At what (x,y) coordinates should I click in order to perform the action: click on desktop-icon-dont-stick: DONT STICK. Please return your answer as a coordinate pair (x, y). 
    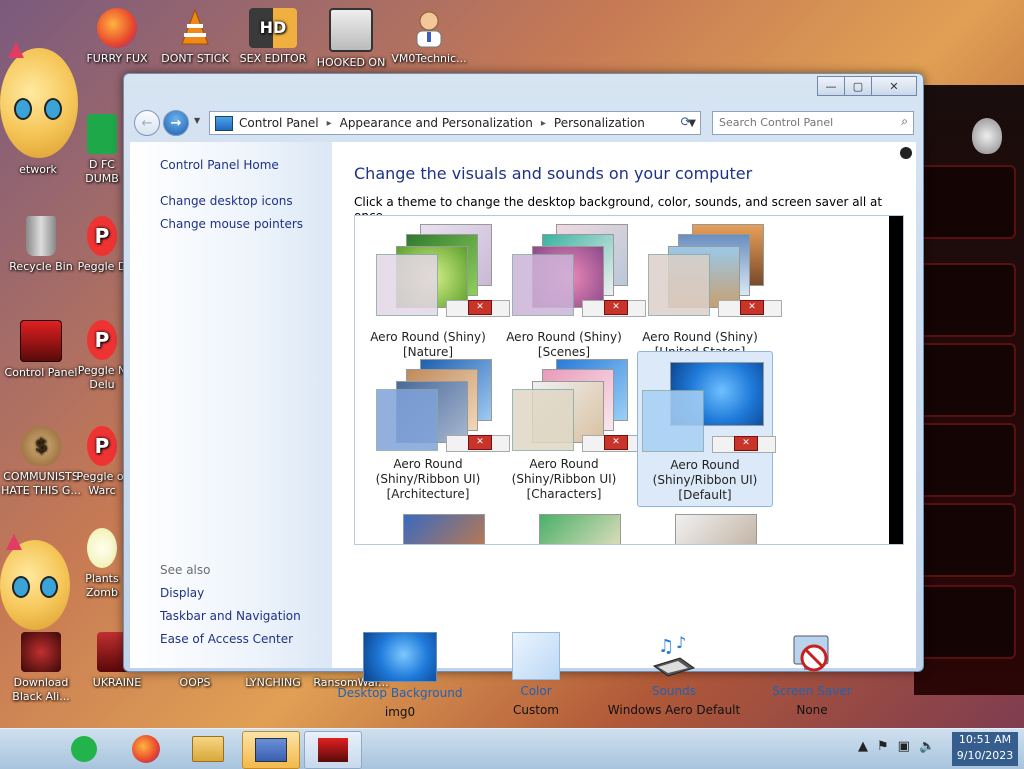
    Looking at the image, I should click on (195, 37).